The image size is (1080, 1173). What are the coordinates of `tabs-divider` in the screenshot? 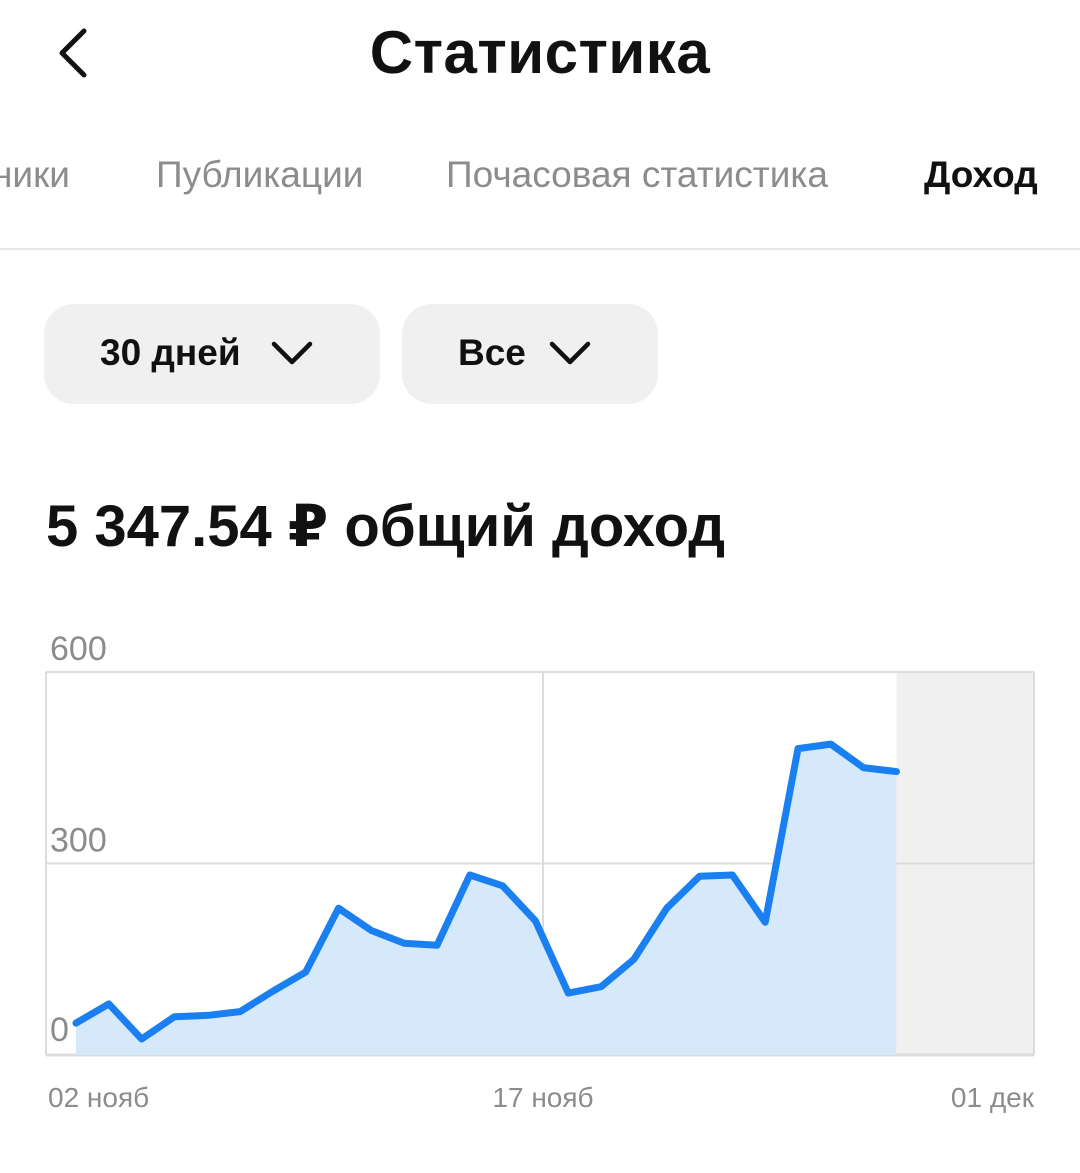 It's located at (540, 249).